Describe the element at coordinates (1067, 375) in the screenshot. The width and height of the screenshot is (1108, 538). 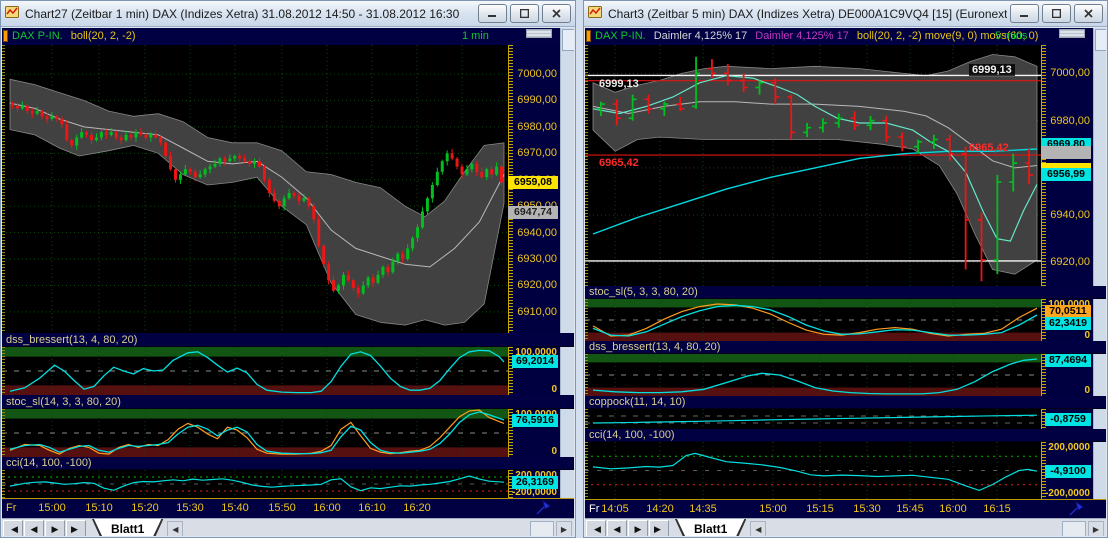
I see `indicator-scale: 100,0000087,4694` at that location.